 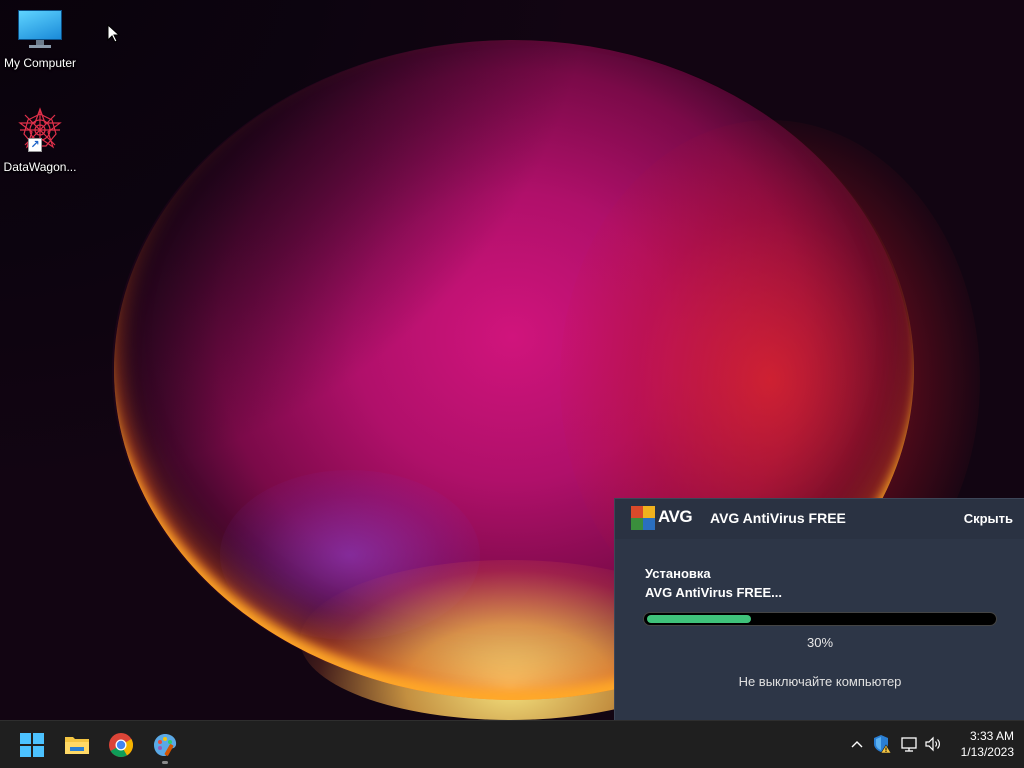 I want to click on folder-icon, so click(x=77, y=745).